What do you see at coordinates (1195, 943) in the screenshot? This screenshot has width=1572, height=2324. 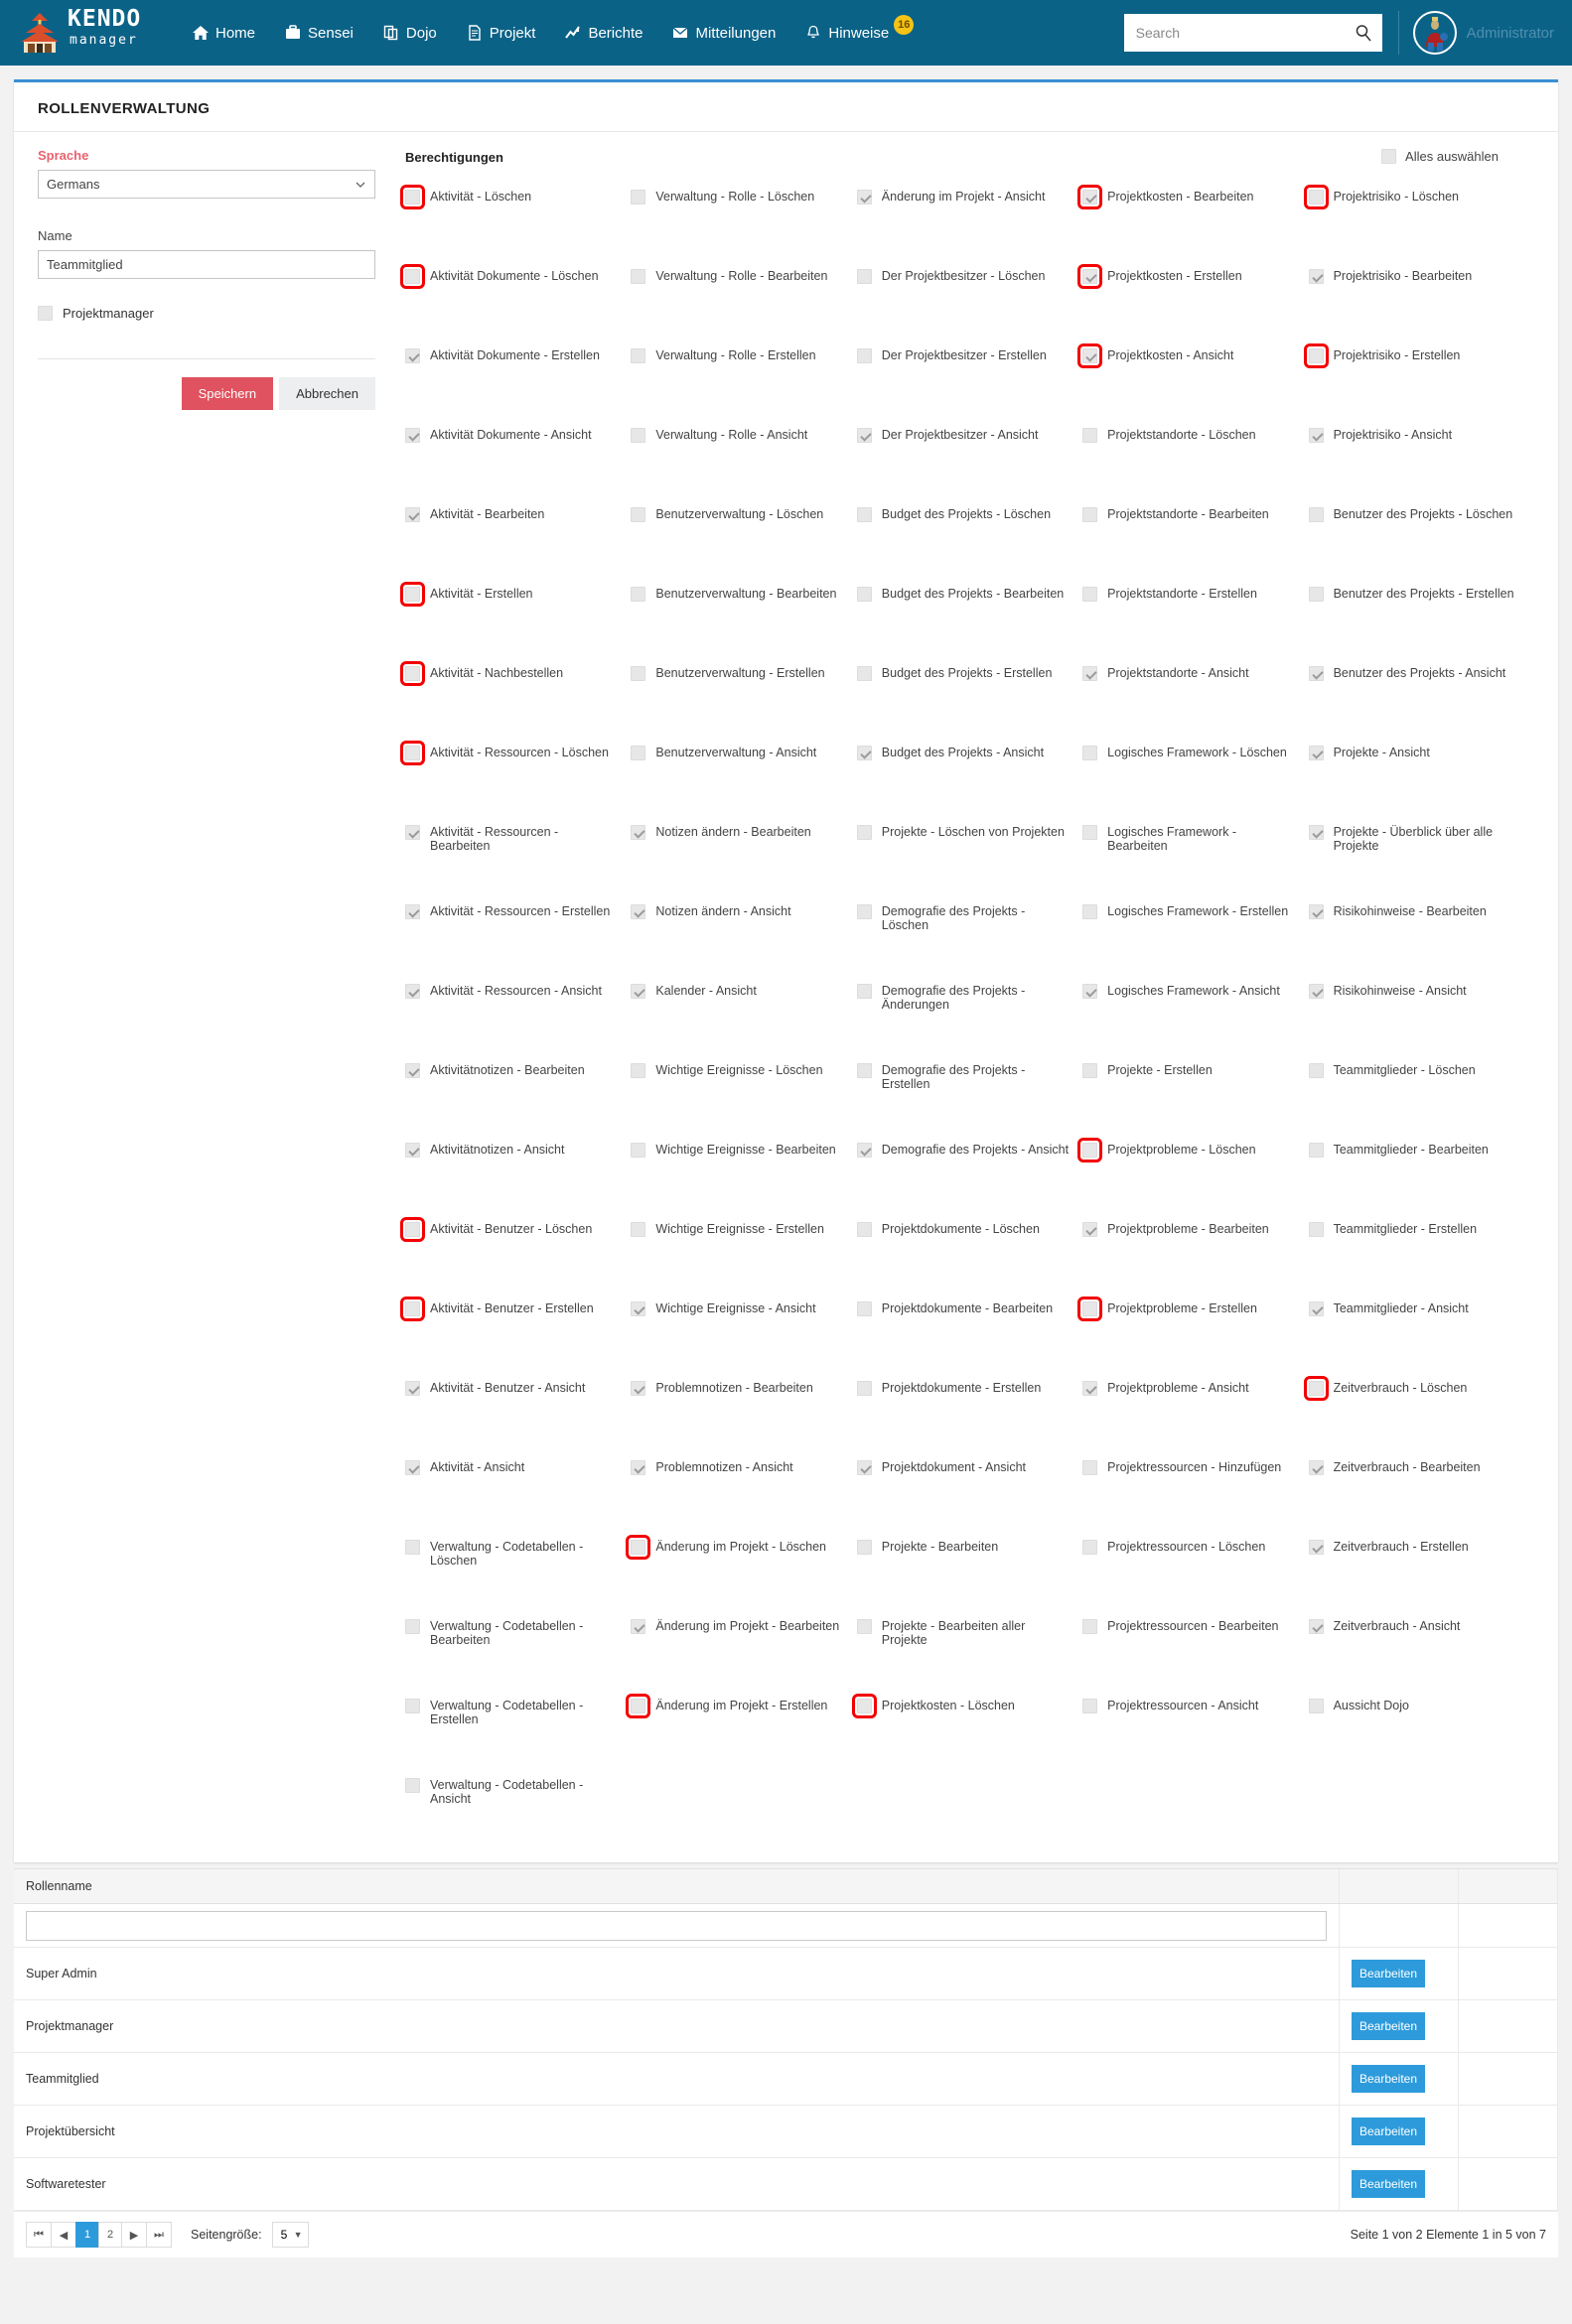 I see `permission-item: Logisches Framework - Erstellen` at bounding box center [1195, 943].